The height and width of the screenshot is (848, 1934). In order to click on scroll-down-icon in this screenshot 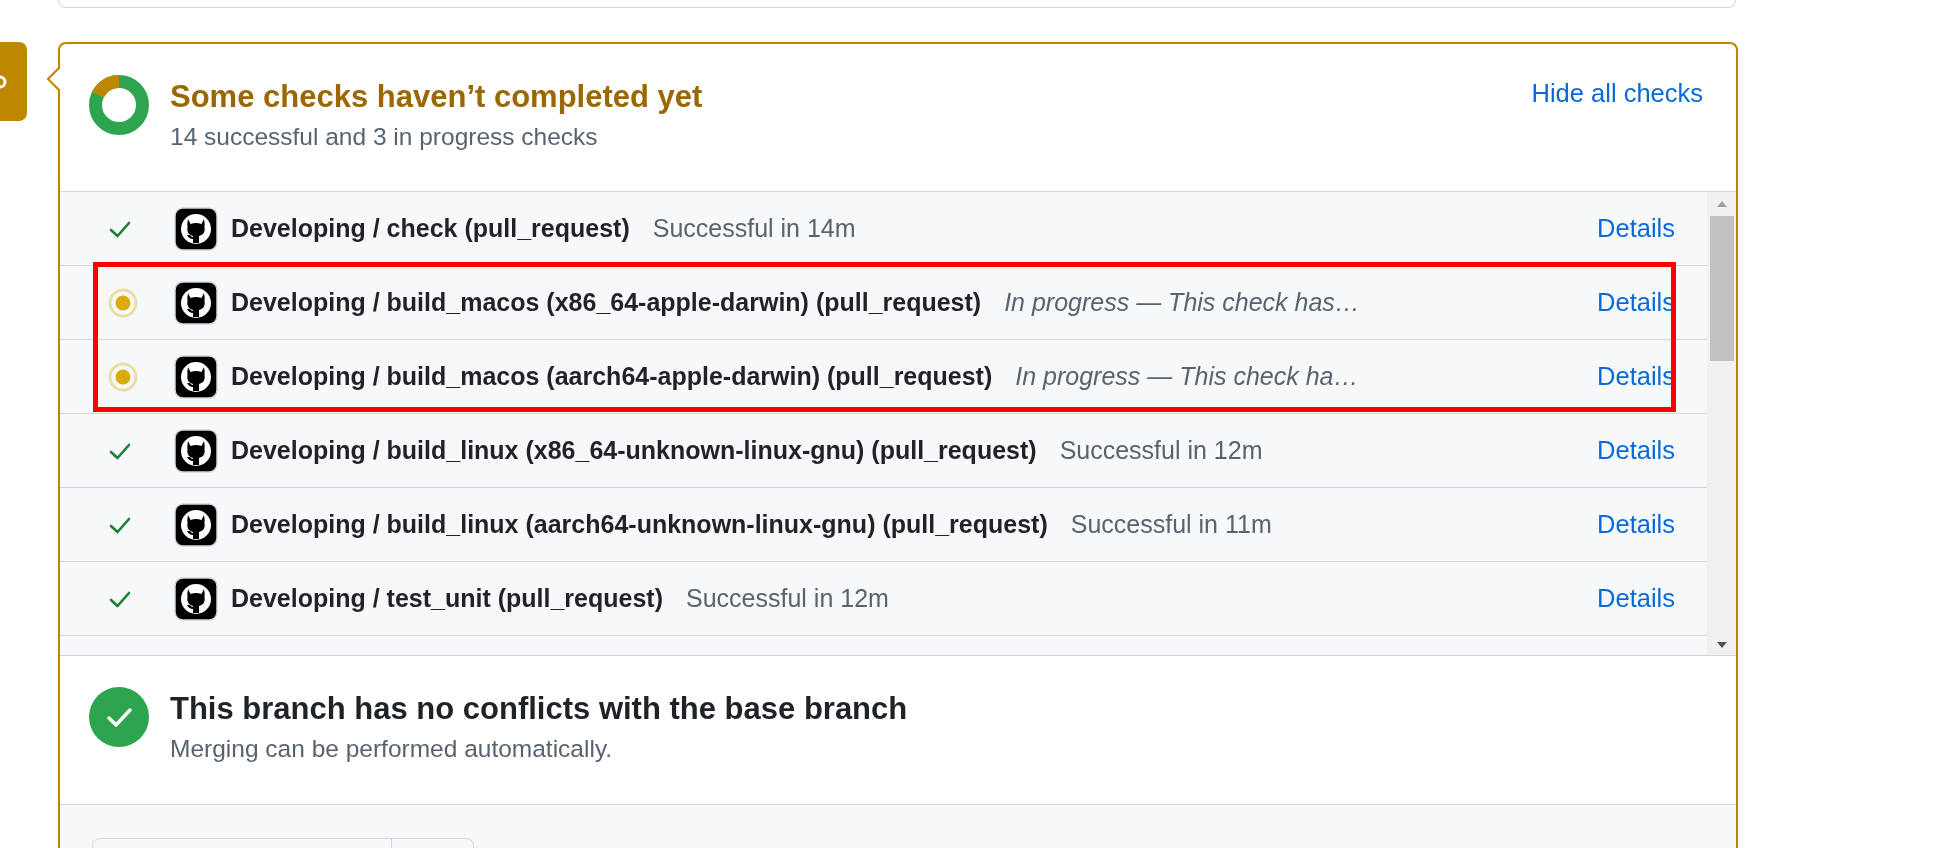, I will do `click(1721, 645)`.